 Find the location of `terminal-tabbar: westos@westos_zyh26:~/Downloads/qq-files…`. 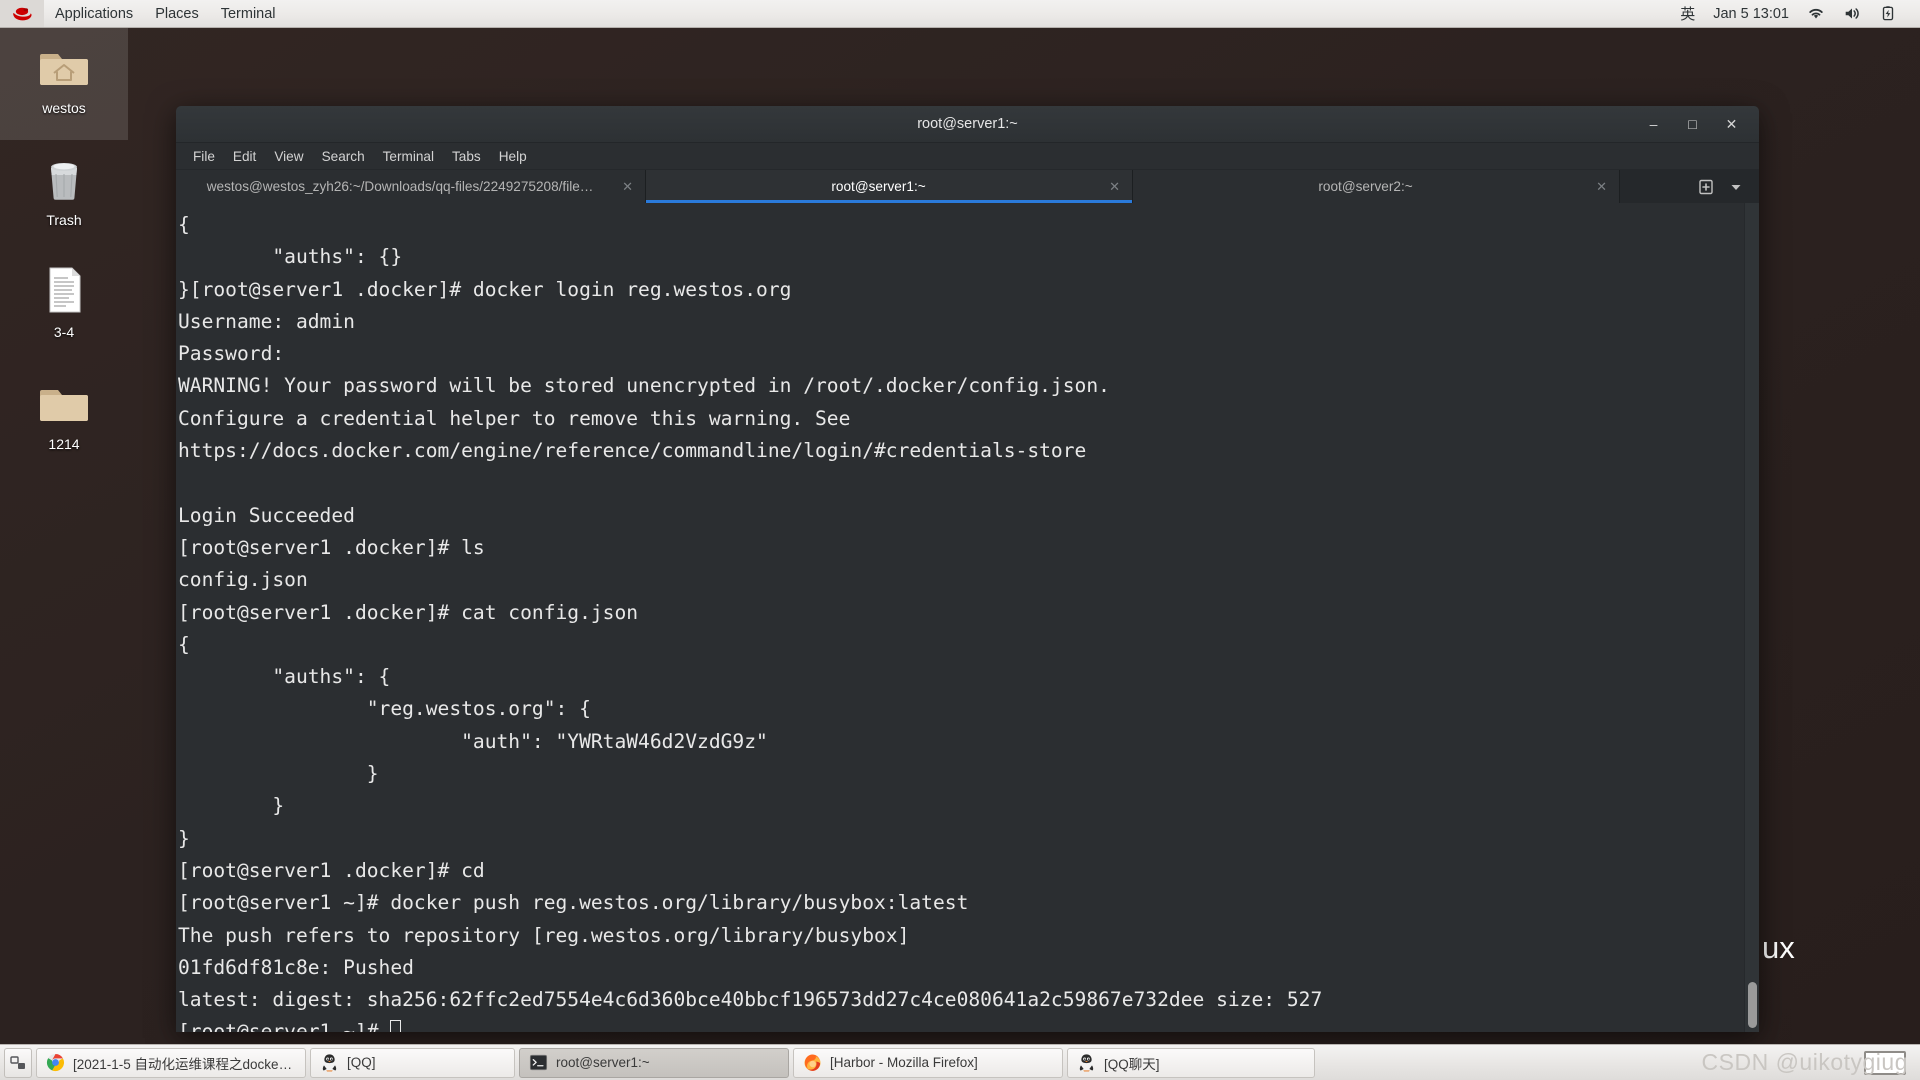

terminal-tabbar: westos@westos_zyh26:~/Downloads/qq-files… is located at coordinates (967, 186).